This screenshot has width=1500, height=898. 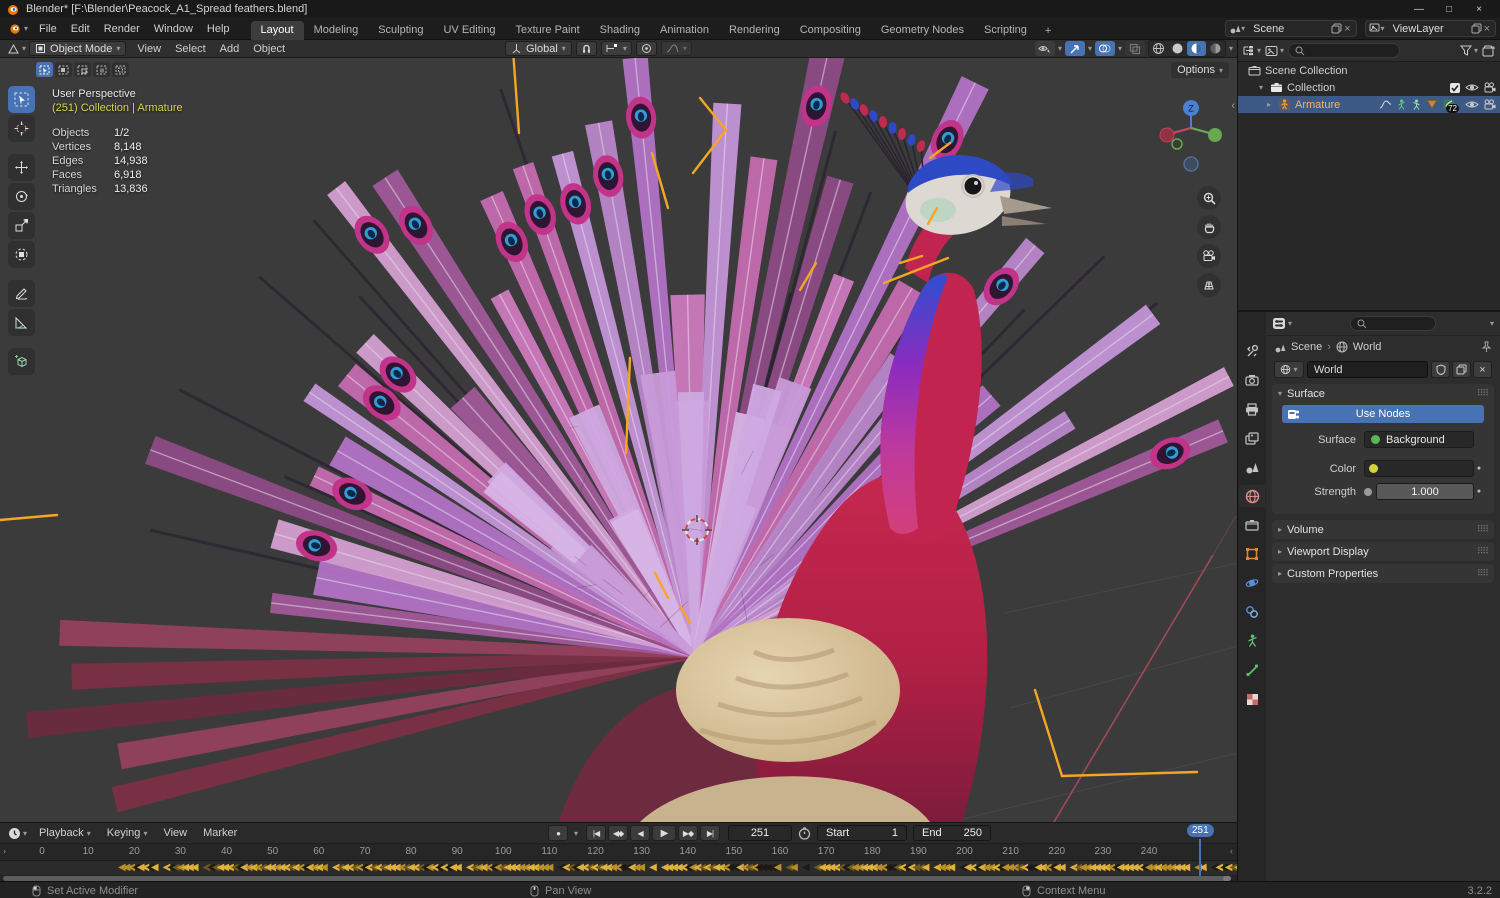 I want to click on camera-view-button, so click(x=1209, y=256).